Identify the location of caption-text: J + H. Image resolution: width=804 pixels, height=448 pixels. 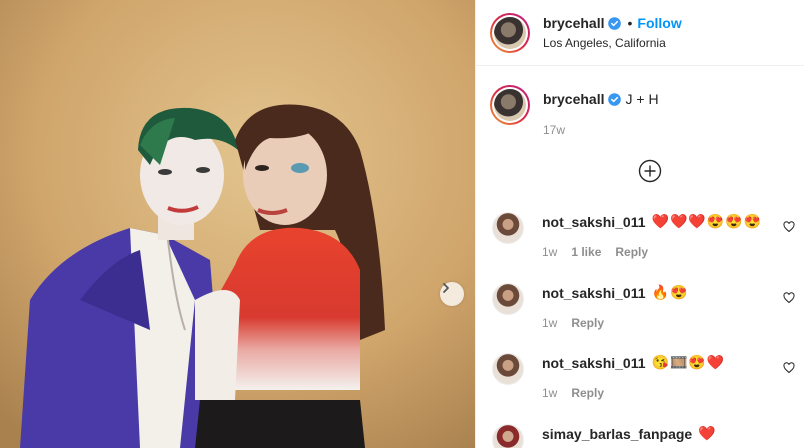
(642, 99).